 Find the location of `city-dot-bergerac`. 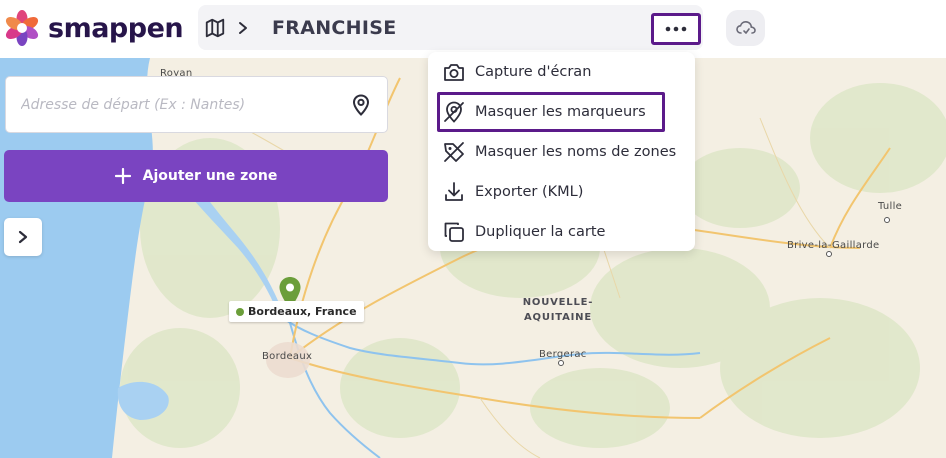

city-dot-bergerac is located at coordinates (561, 363).